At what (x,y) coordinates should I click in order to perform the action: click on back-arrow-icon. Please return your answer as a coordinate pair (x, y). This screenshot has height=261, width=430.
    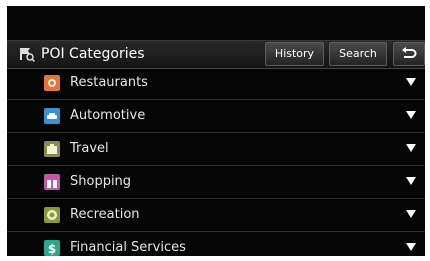
    Looking at the image, I should click on (409, 52).